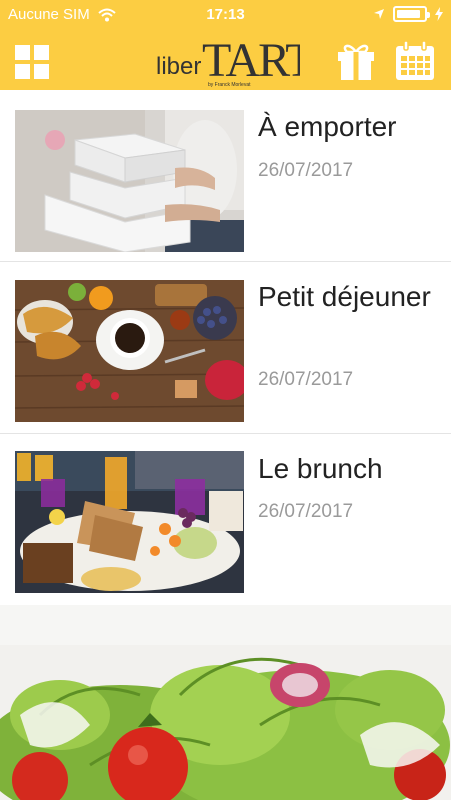 This screenshot has height=800, width=451. I want to click on logo-text-right: TART, so click(251, 60).